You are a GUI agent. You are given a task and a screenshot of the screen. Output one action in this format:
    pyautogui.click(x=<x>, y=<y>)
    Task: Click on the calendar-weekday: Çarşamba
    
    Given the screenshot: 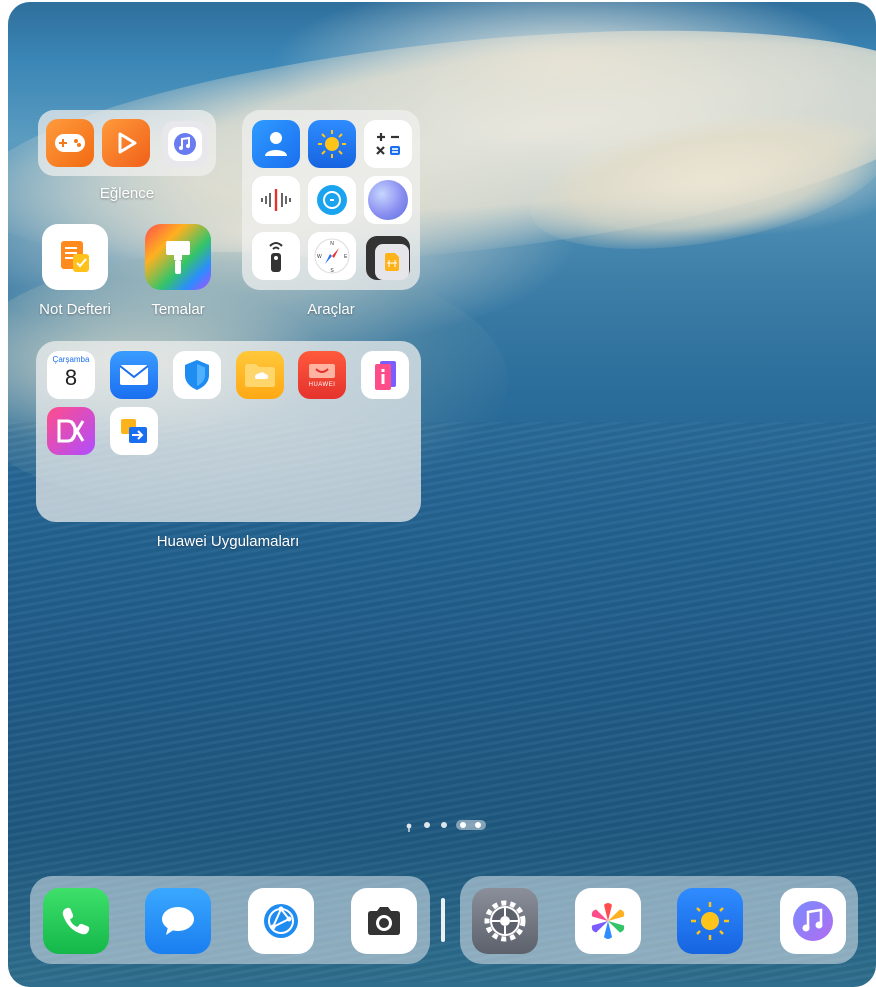 What is the action you would take?
    pyautogui.click(x=71, y=359)
    